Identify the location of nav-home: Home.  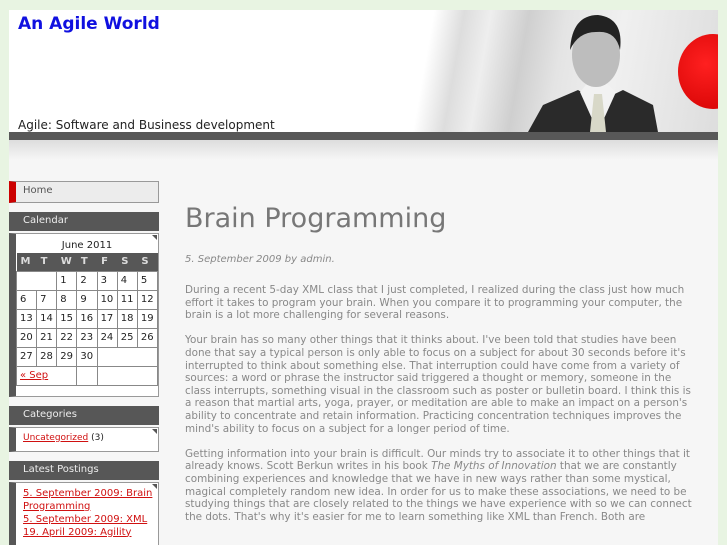
(84, 192).